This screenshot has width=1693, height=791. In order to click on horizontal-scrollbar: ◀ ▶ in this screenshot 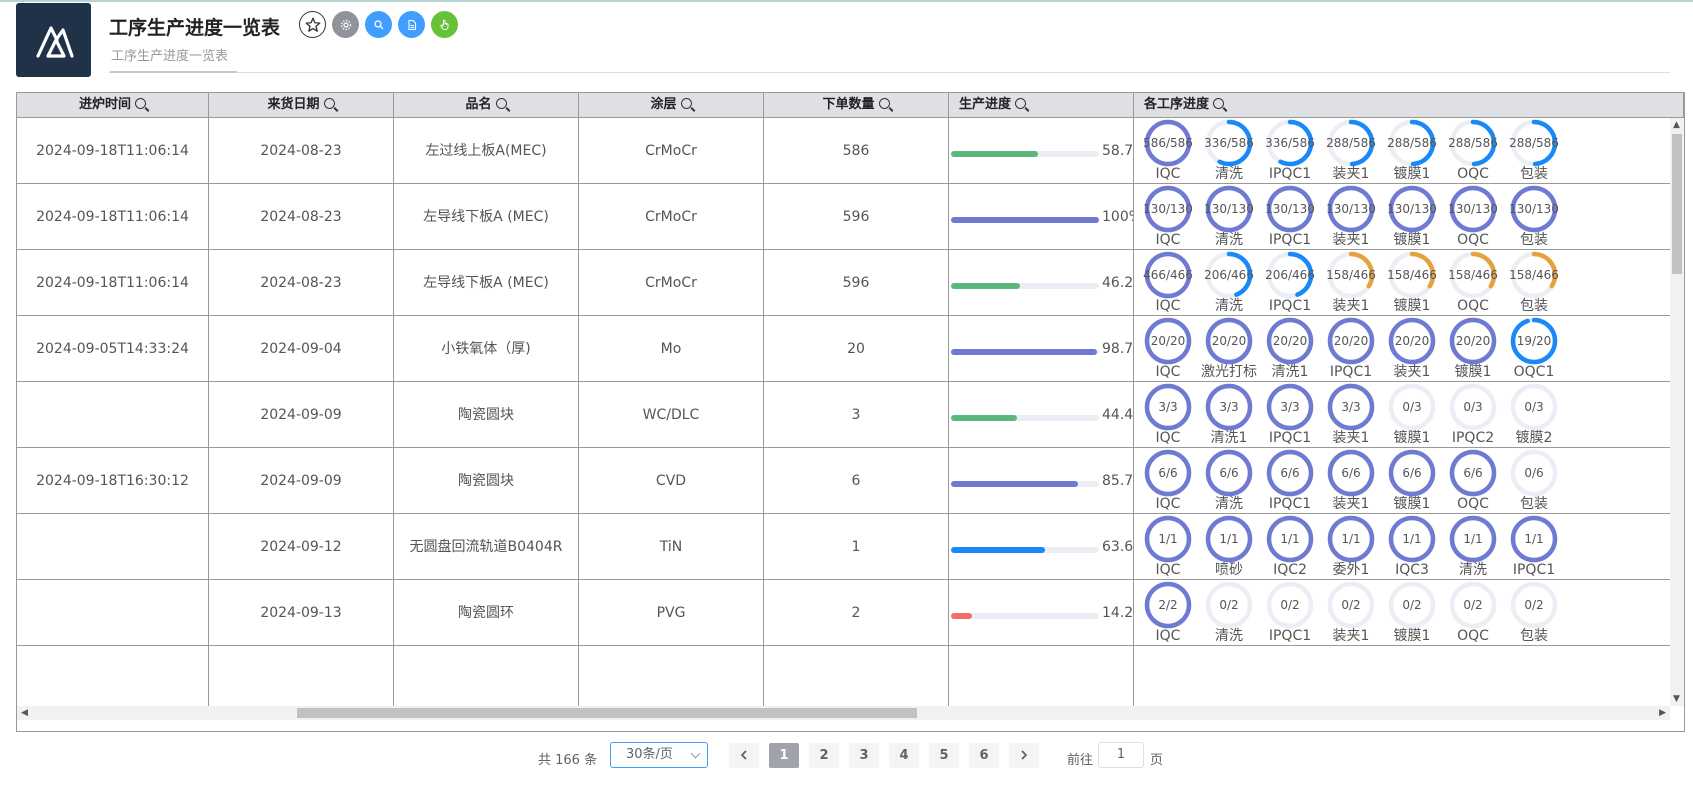, I will do `click(843, 713)`.